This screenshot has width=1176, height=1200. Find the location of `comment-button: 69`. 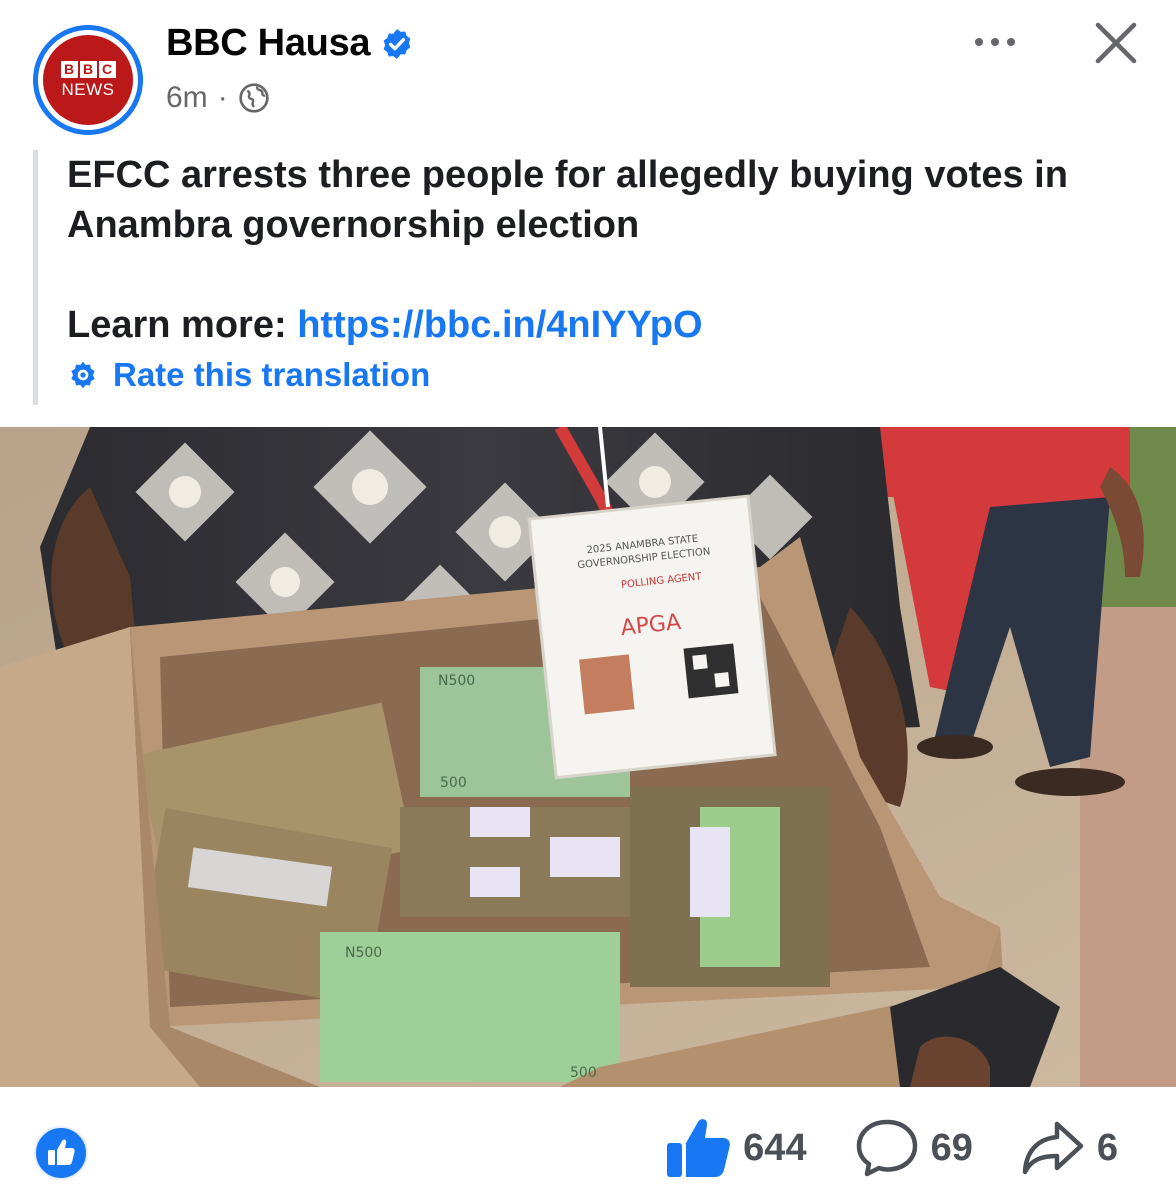

comment-button: 69 is located at coordinates (914, 1148).